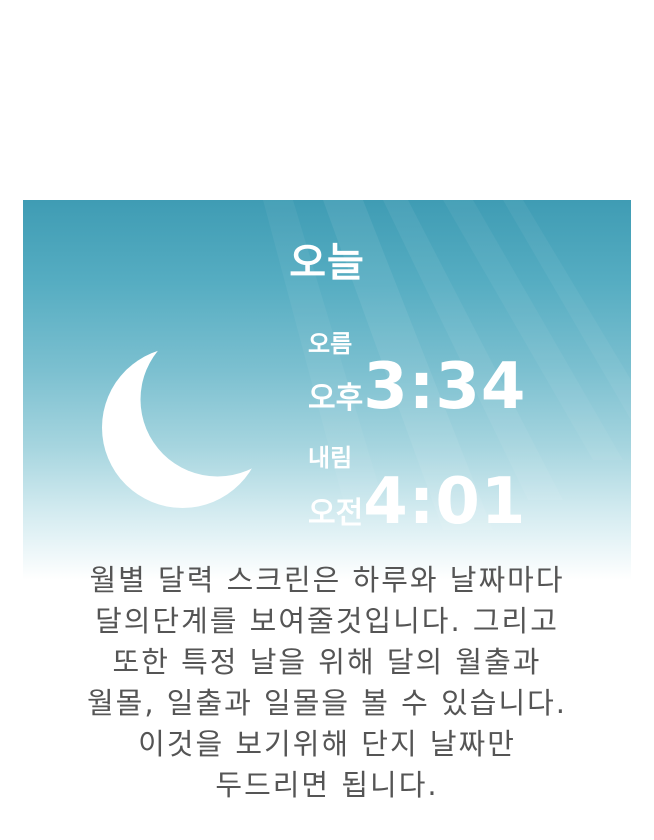 This screenshot has width=654, height=840. What do you see at coordinates (445, 387) in the screenshot?
I see `moonrise-clock: 3:34` at bounding box center [445, 387].